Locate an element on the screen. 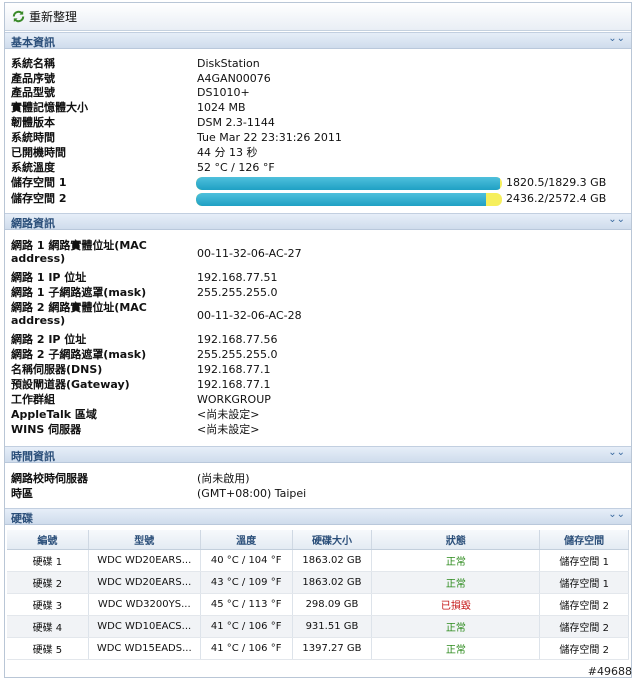 The width and height of the screenshot is (640, 680). disk-cell: 45 °C / 113 °F is located at coordinates (246, 604).